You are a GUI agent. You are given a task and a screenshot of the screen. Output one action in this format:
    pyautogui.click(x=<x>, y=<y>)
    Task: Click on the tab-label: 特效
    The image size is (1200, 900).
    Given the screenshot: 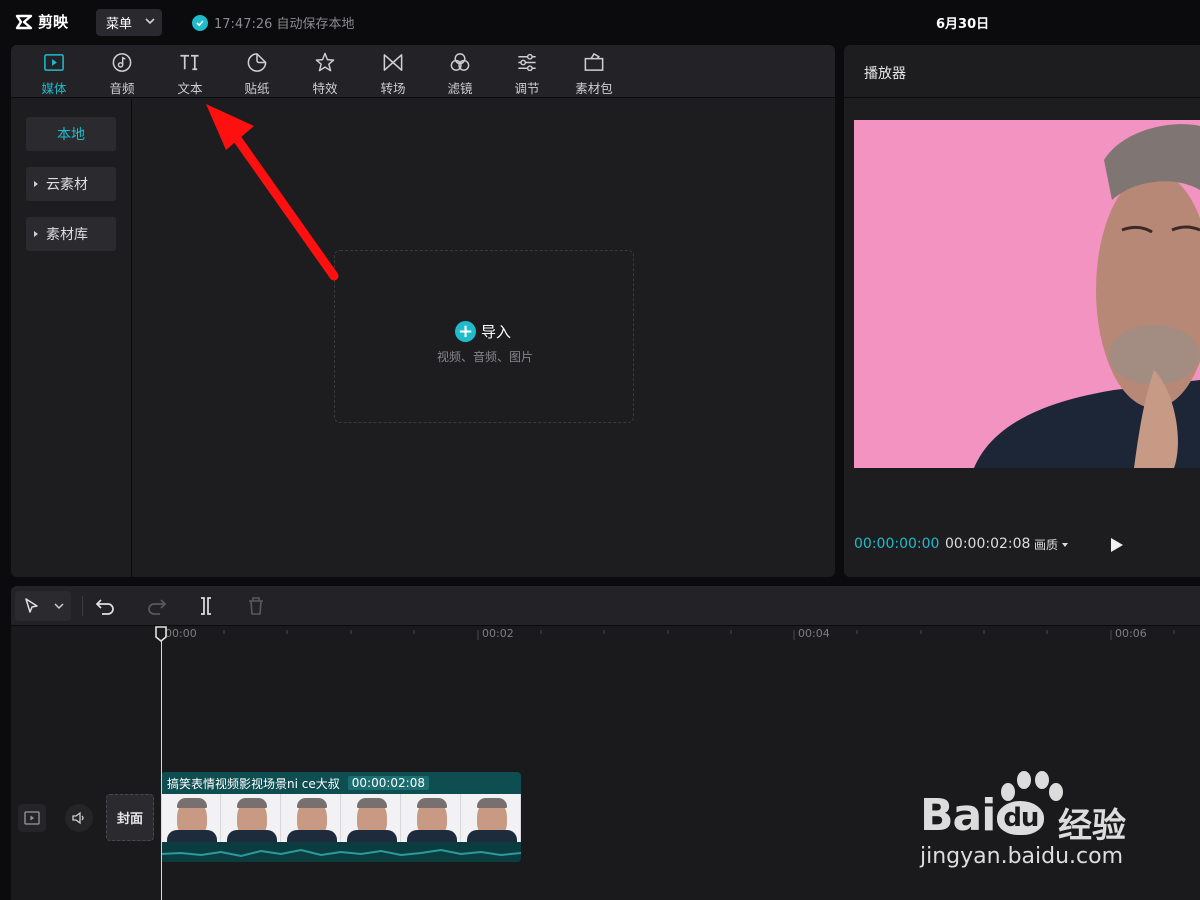 What is the action you would take?
    pyautogui.click(x=325, y=88)
    